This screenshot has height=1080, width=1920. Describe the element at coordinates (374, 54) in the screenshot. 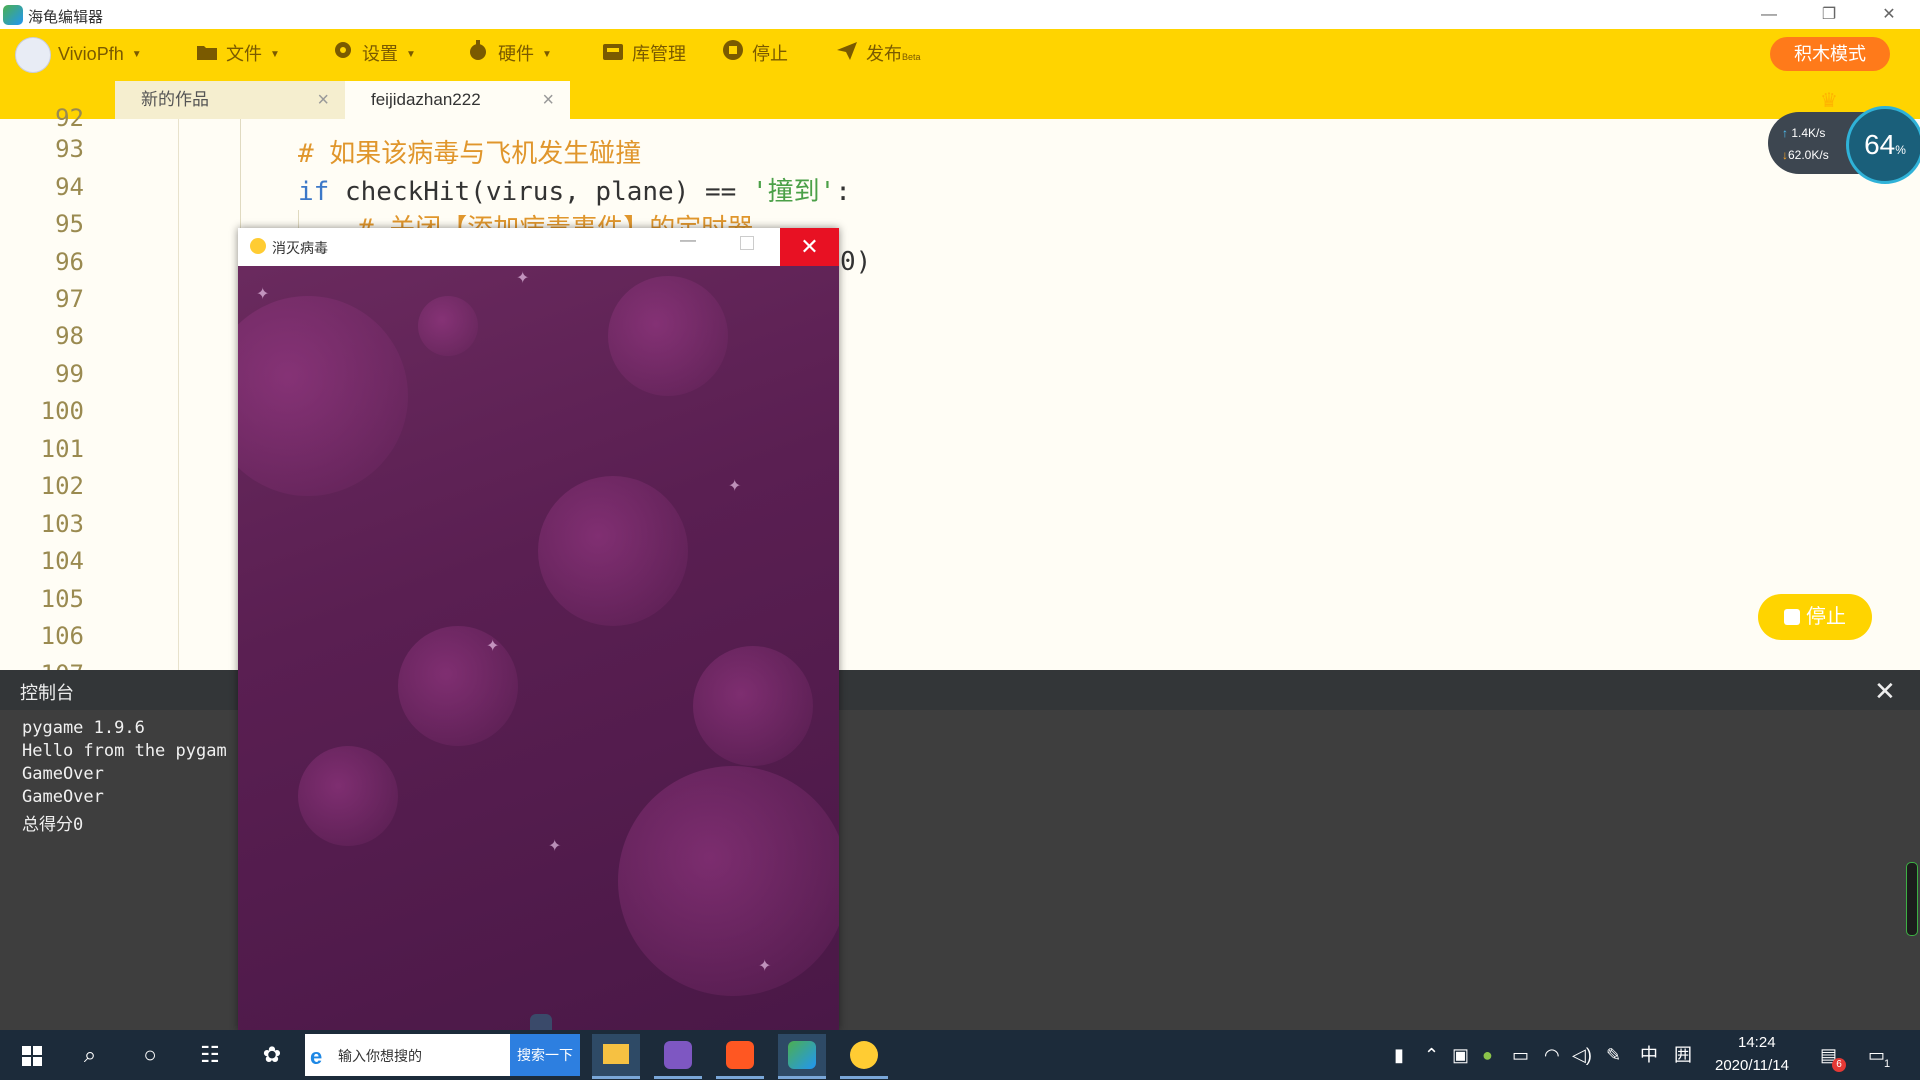

I see `settings-menu: 设置 ▼` at that location.